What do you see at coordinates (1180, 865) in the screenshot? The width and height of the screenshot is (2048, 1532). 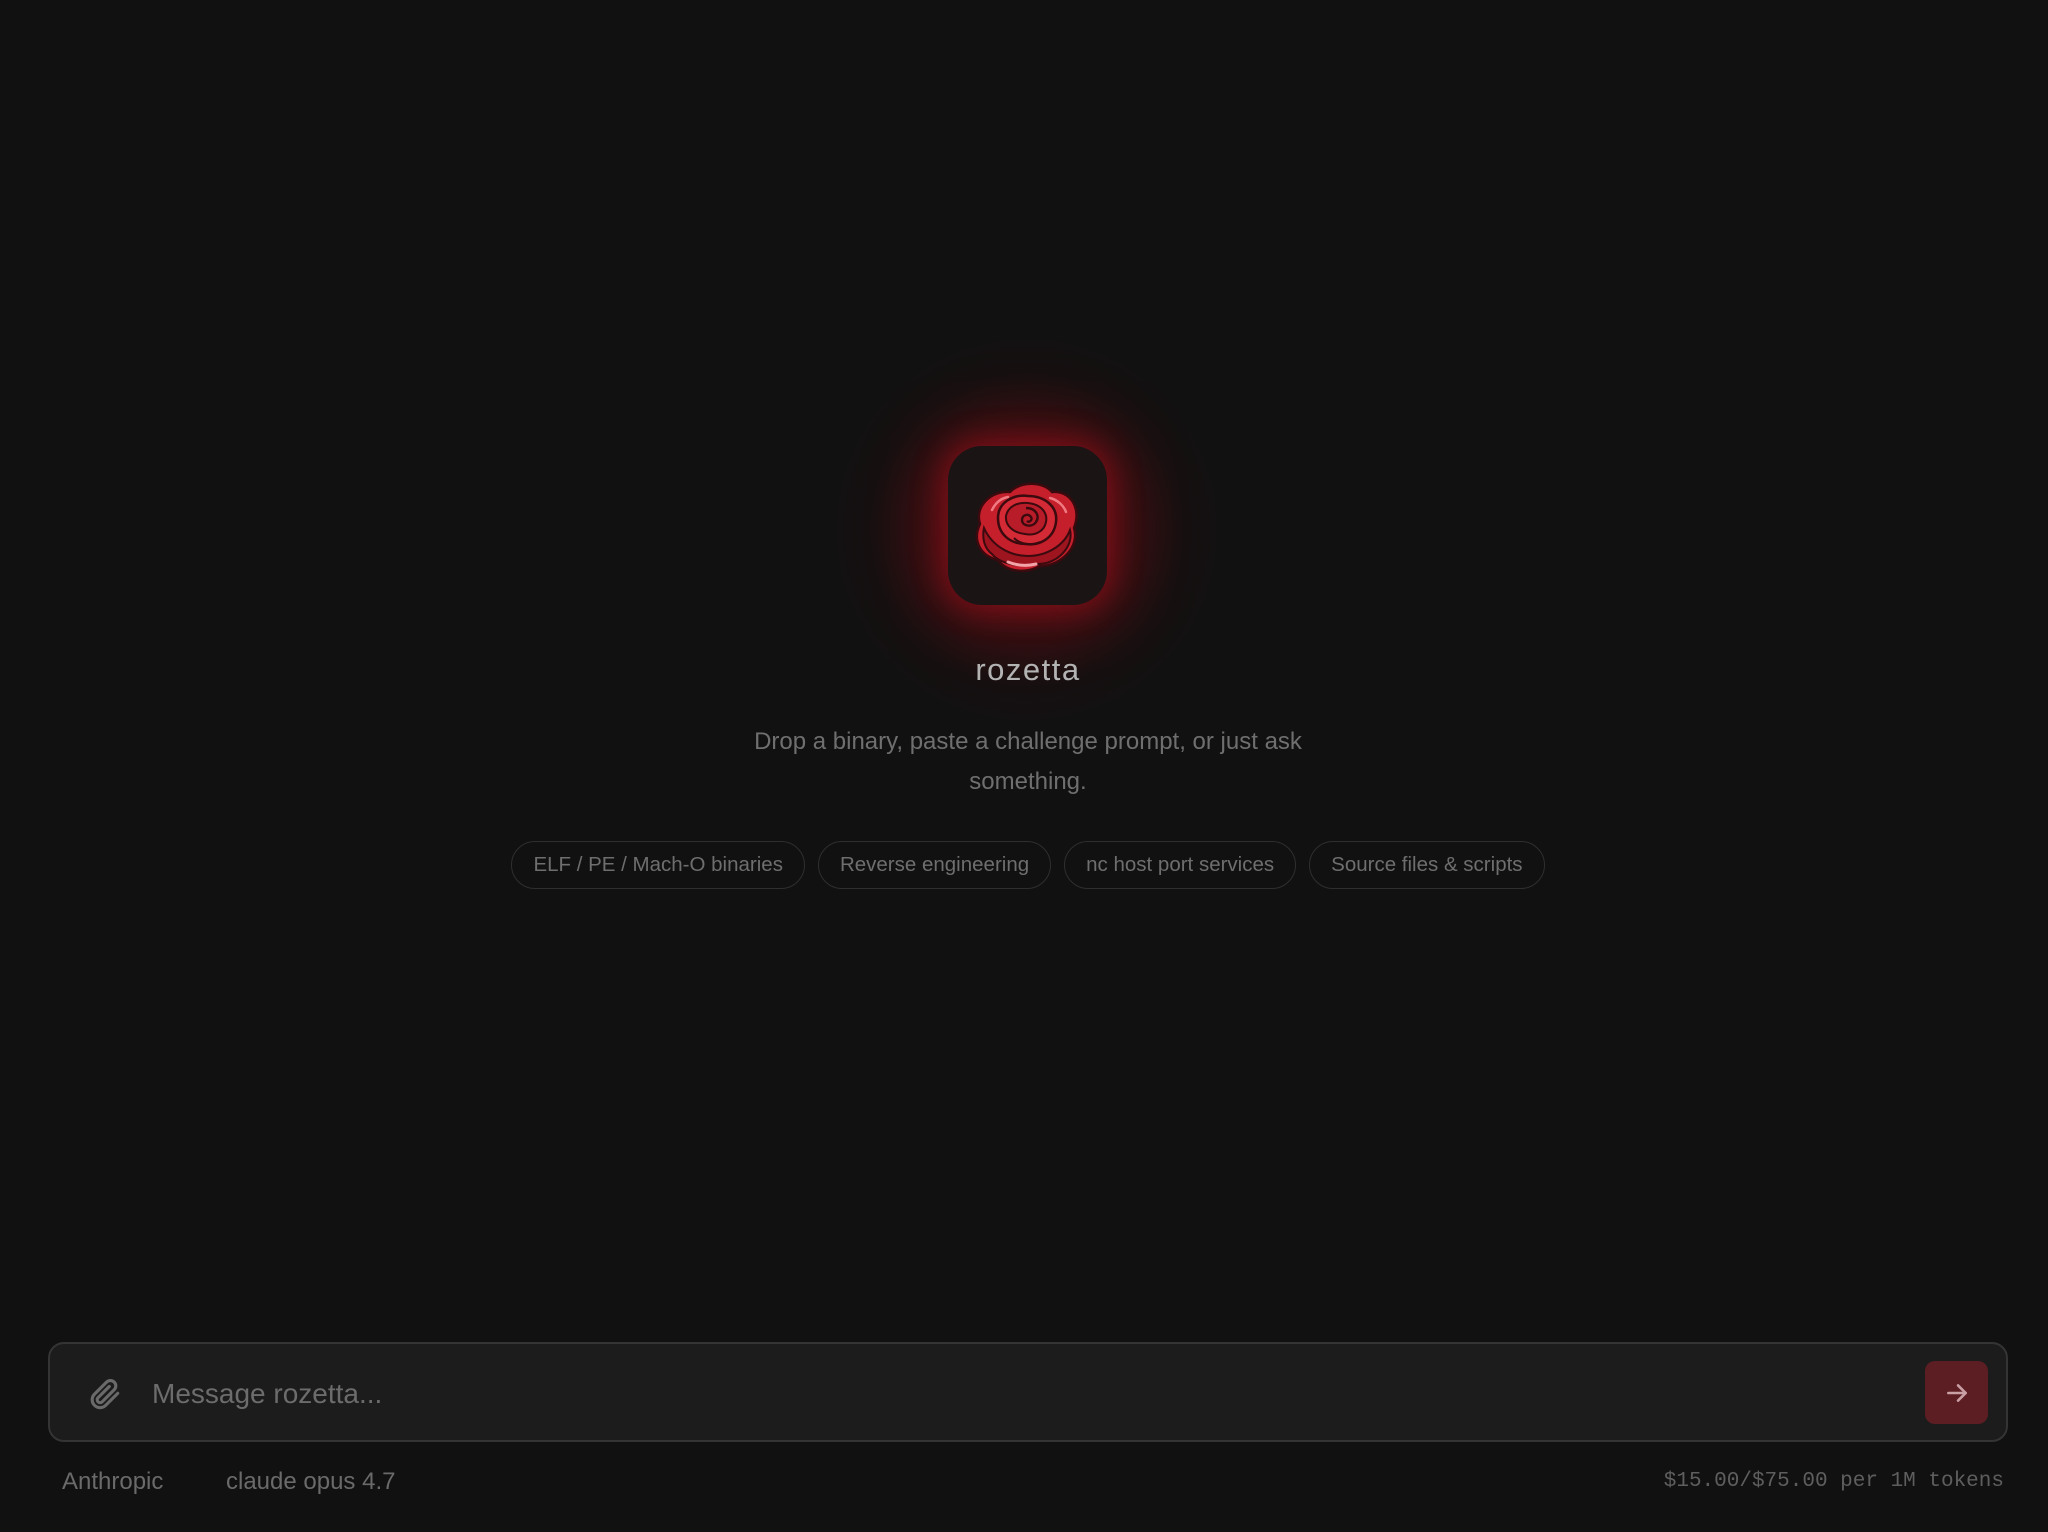 I see `suggestion-chip-nc-services: nc host port services` at bounding box center [1180, 865].